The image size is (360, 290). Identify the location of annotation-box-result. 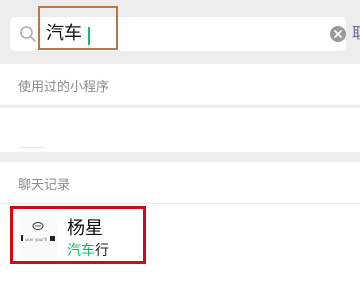
(78, 235).